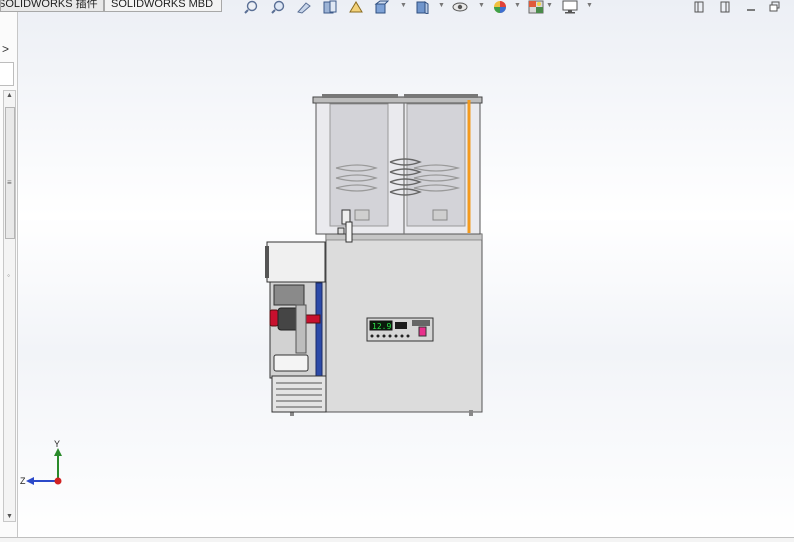 The image size is (794, 542). I want to click on red-knob-right, so click(313, 319).